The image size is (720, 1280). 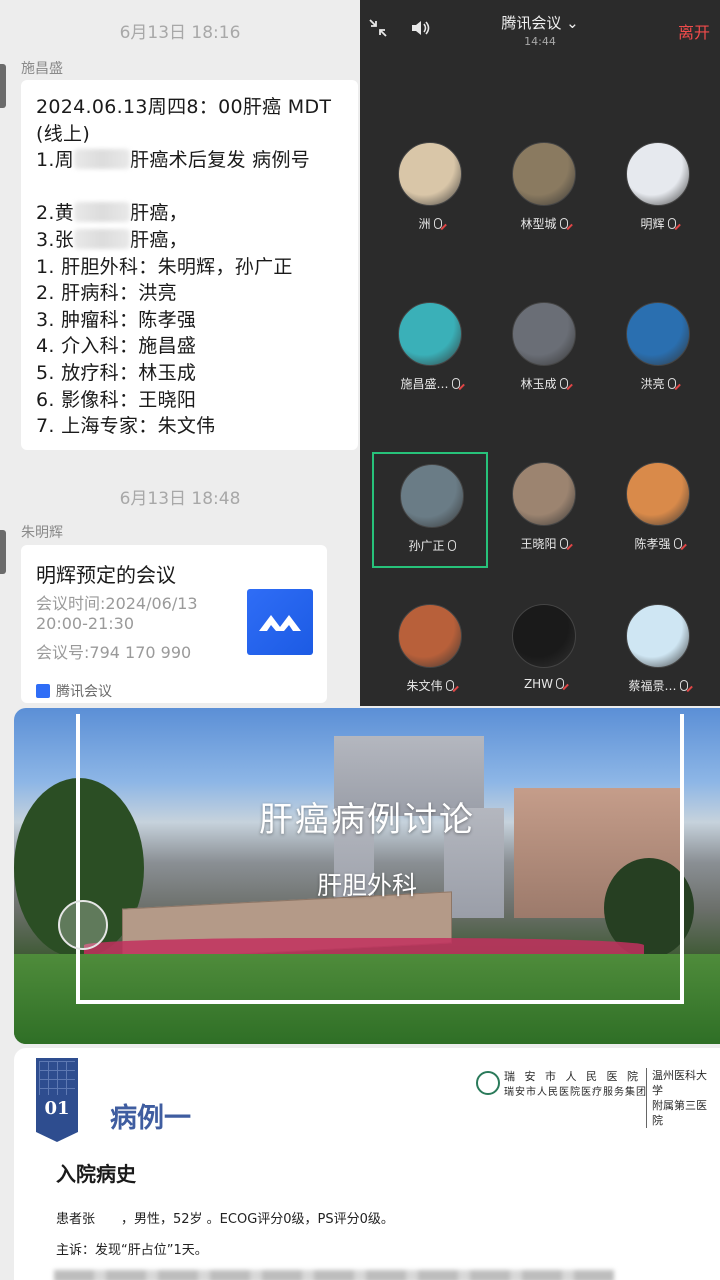 I want to click on participant-name: 陈孝强, so click(x=658, y=543).